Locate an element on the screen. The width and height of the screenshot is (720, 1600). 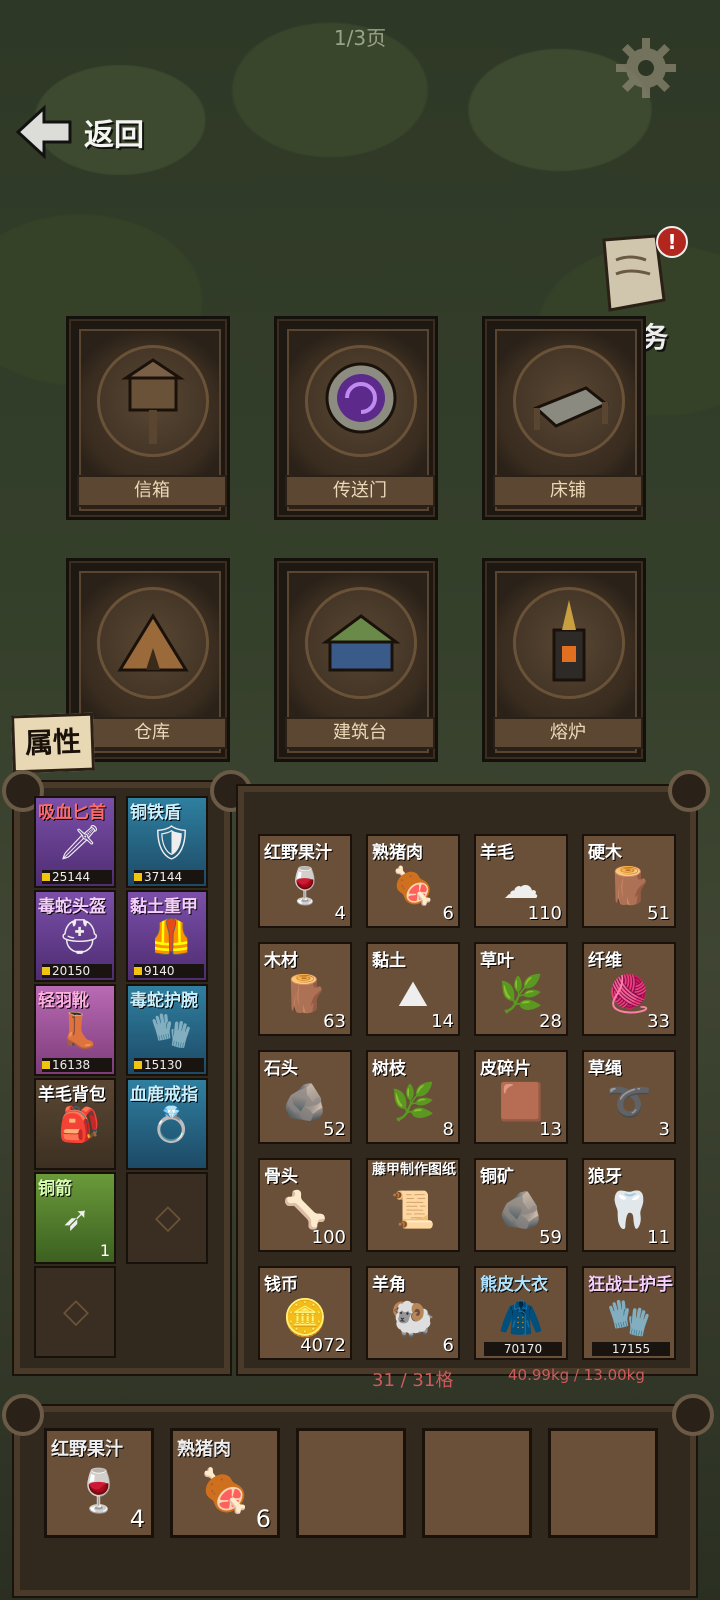
inventory-slot: 红野果汁 🍷 4 is located at coordinates (305, 881).